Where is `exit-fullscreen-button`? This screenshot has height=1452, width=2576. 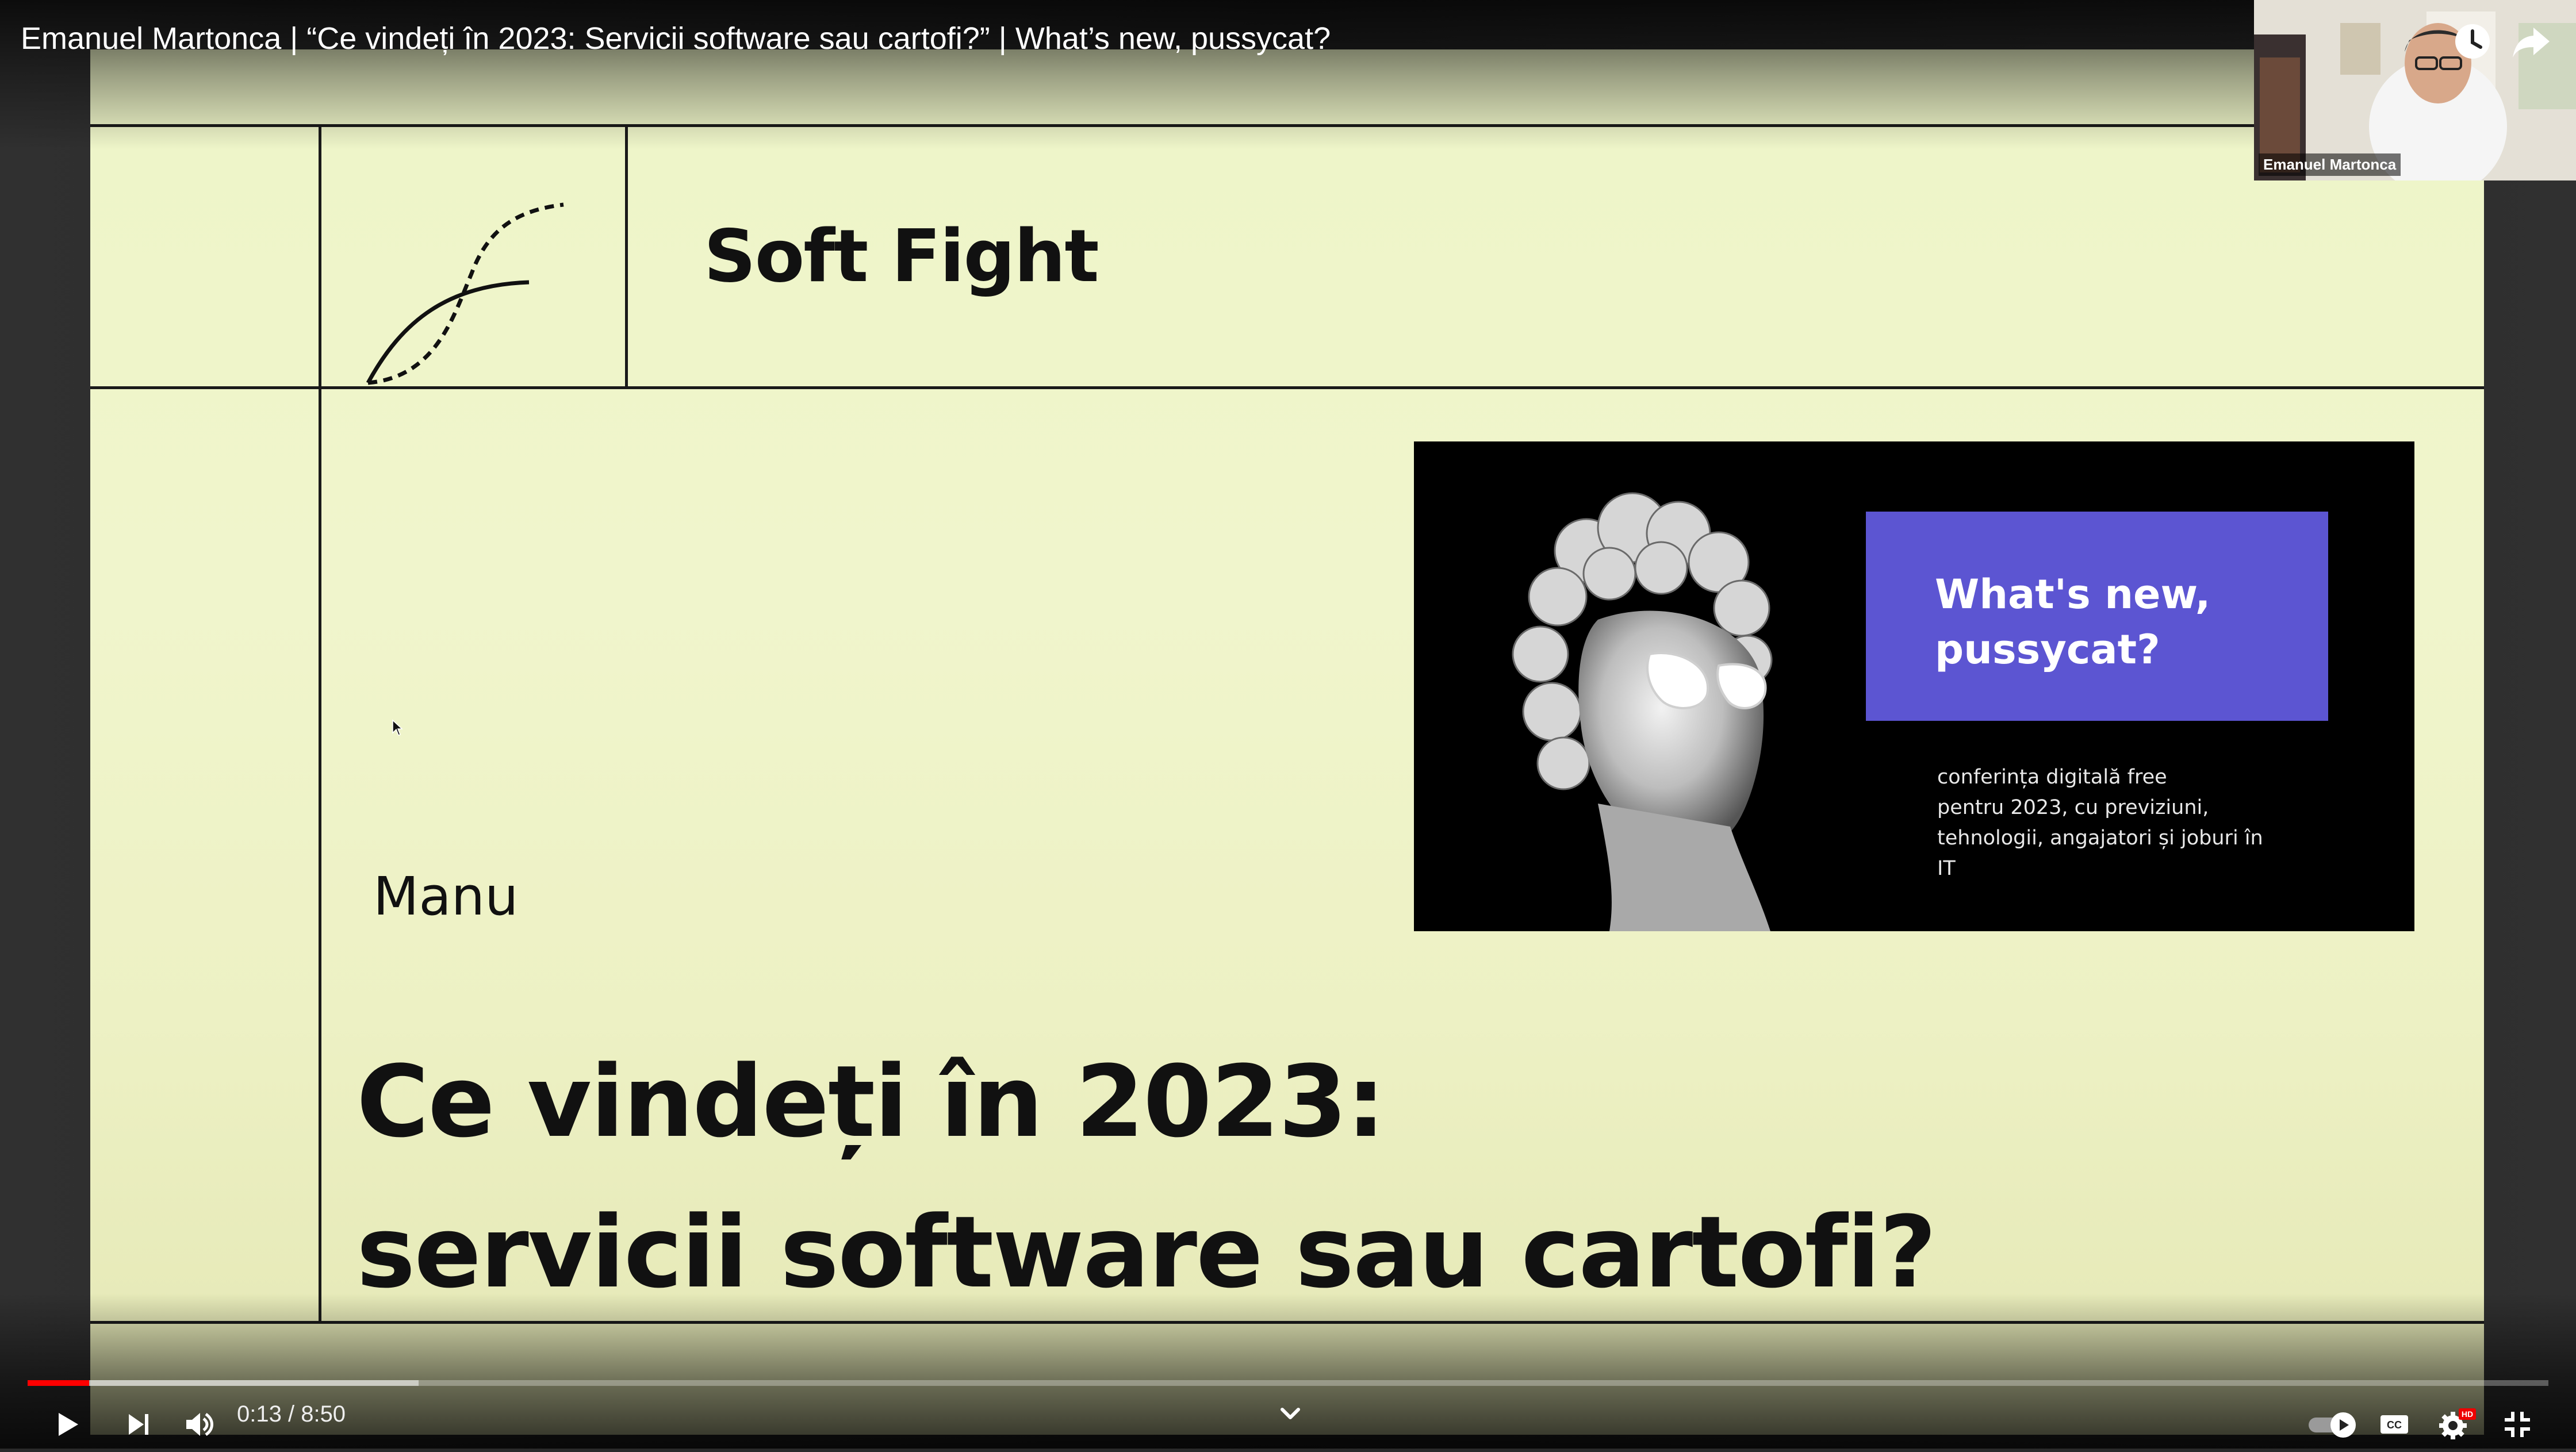 exit-fullscreen-button is located at coordinates (2517, 1425).